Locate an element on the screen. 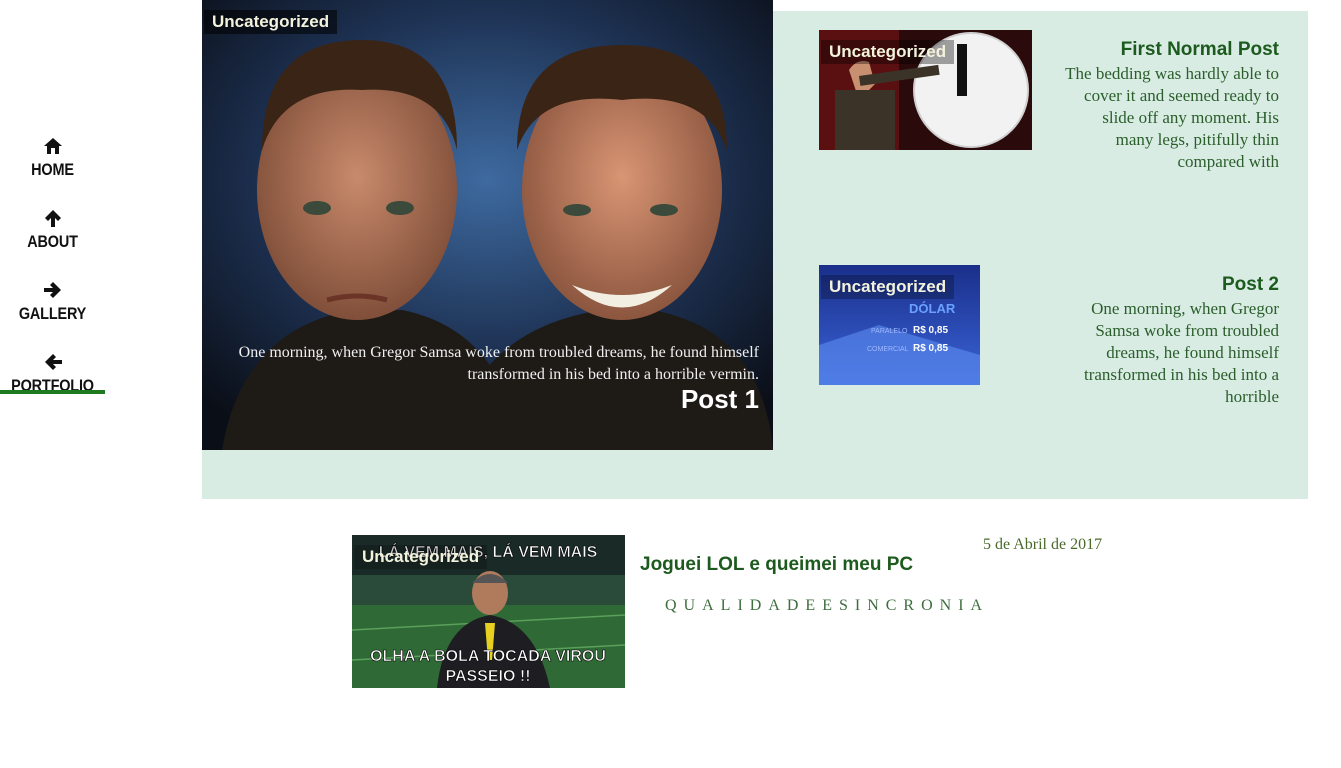 The height and width of the screenshot is (768, 1341). nav-item-home: HOME is located at coordinates (52, 169).